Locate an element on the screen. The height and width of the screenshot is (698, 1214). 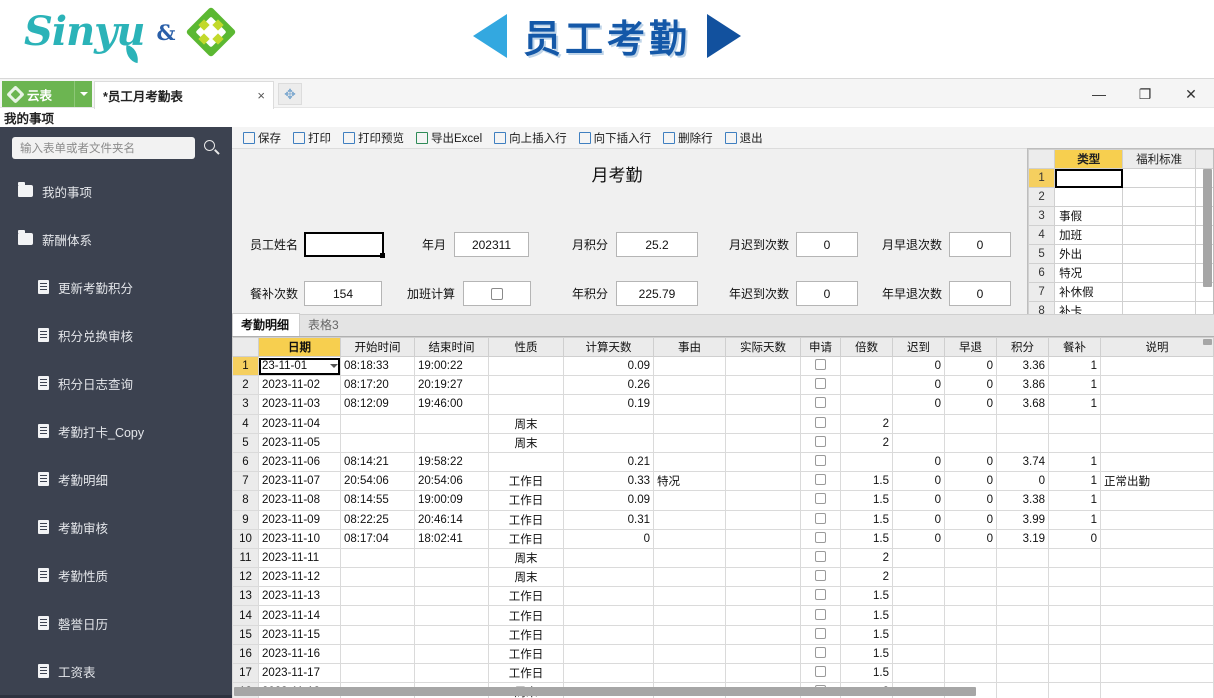
search-input: 输入表单或者文件夹名 is located at coordinates (103, 148).